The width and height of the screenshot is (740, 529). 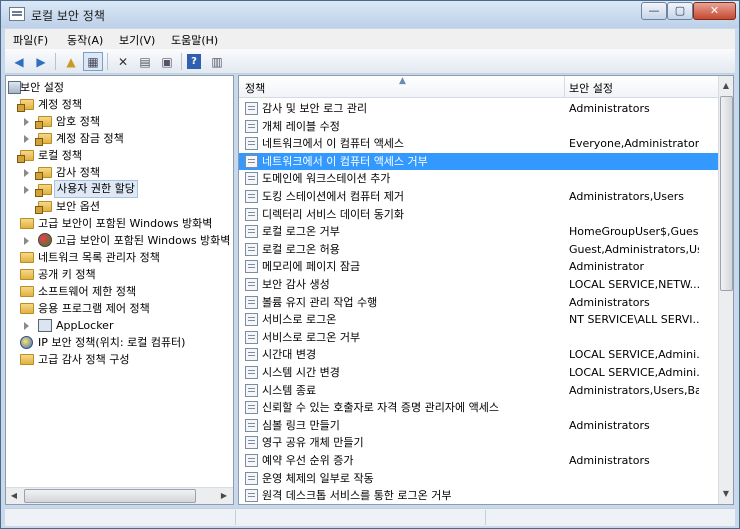 I want to click on policy-row: 도킹 스테이션에서 컴퓨터 제거 Administrators,Users, so click(x=479, y=196).